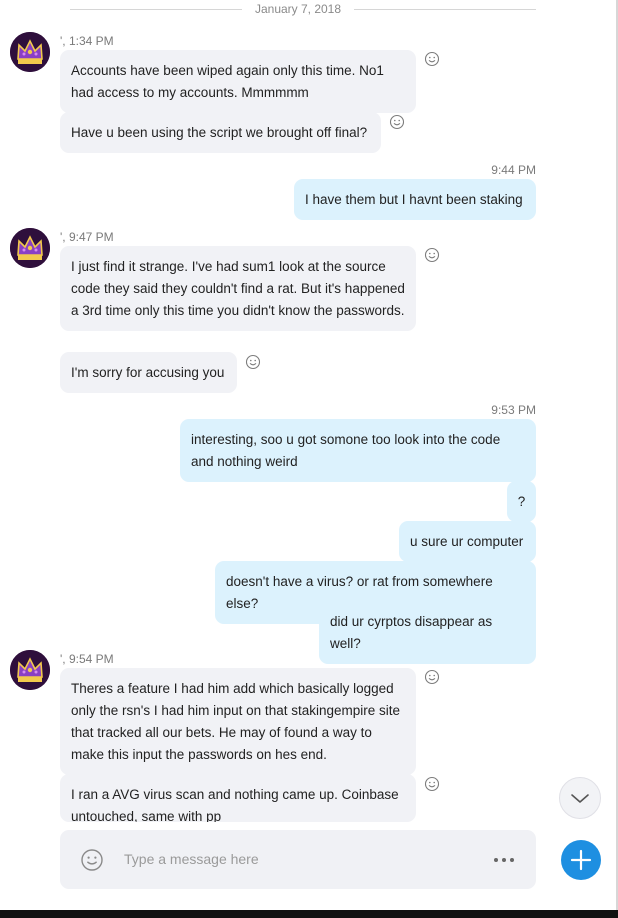  What do you see at coordinates (92, 860) in the screenshot?
I see `smiley-icon` at bounding box center [92, 860].